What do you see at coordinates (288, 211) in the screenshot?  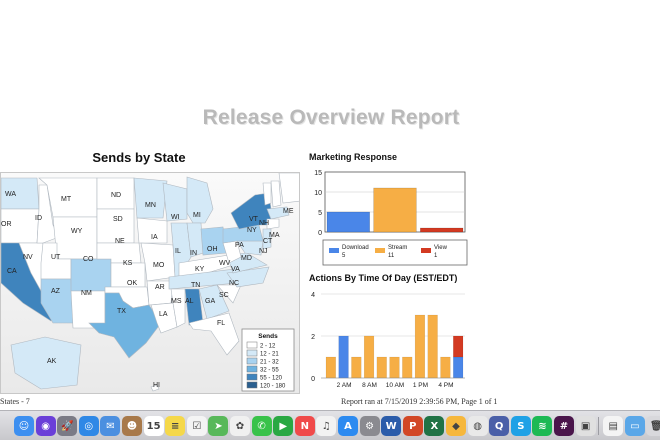 I see `state-label: ME` at bounding box center [288, 211].